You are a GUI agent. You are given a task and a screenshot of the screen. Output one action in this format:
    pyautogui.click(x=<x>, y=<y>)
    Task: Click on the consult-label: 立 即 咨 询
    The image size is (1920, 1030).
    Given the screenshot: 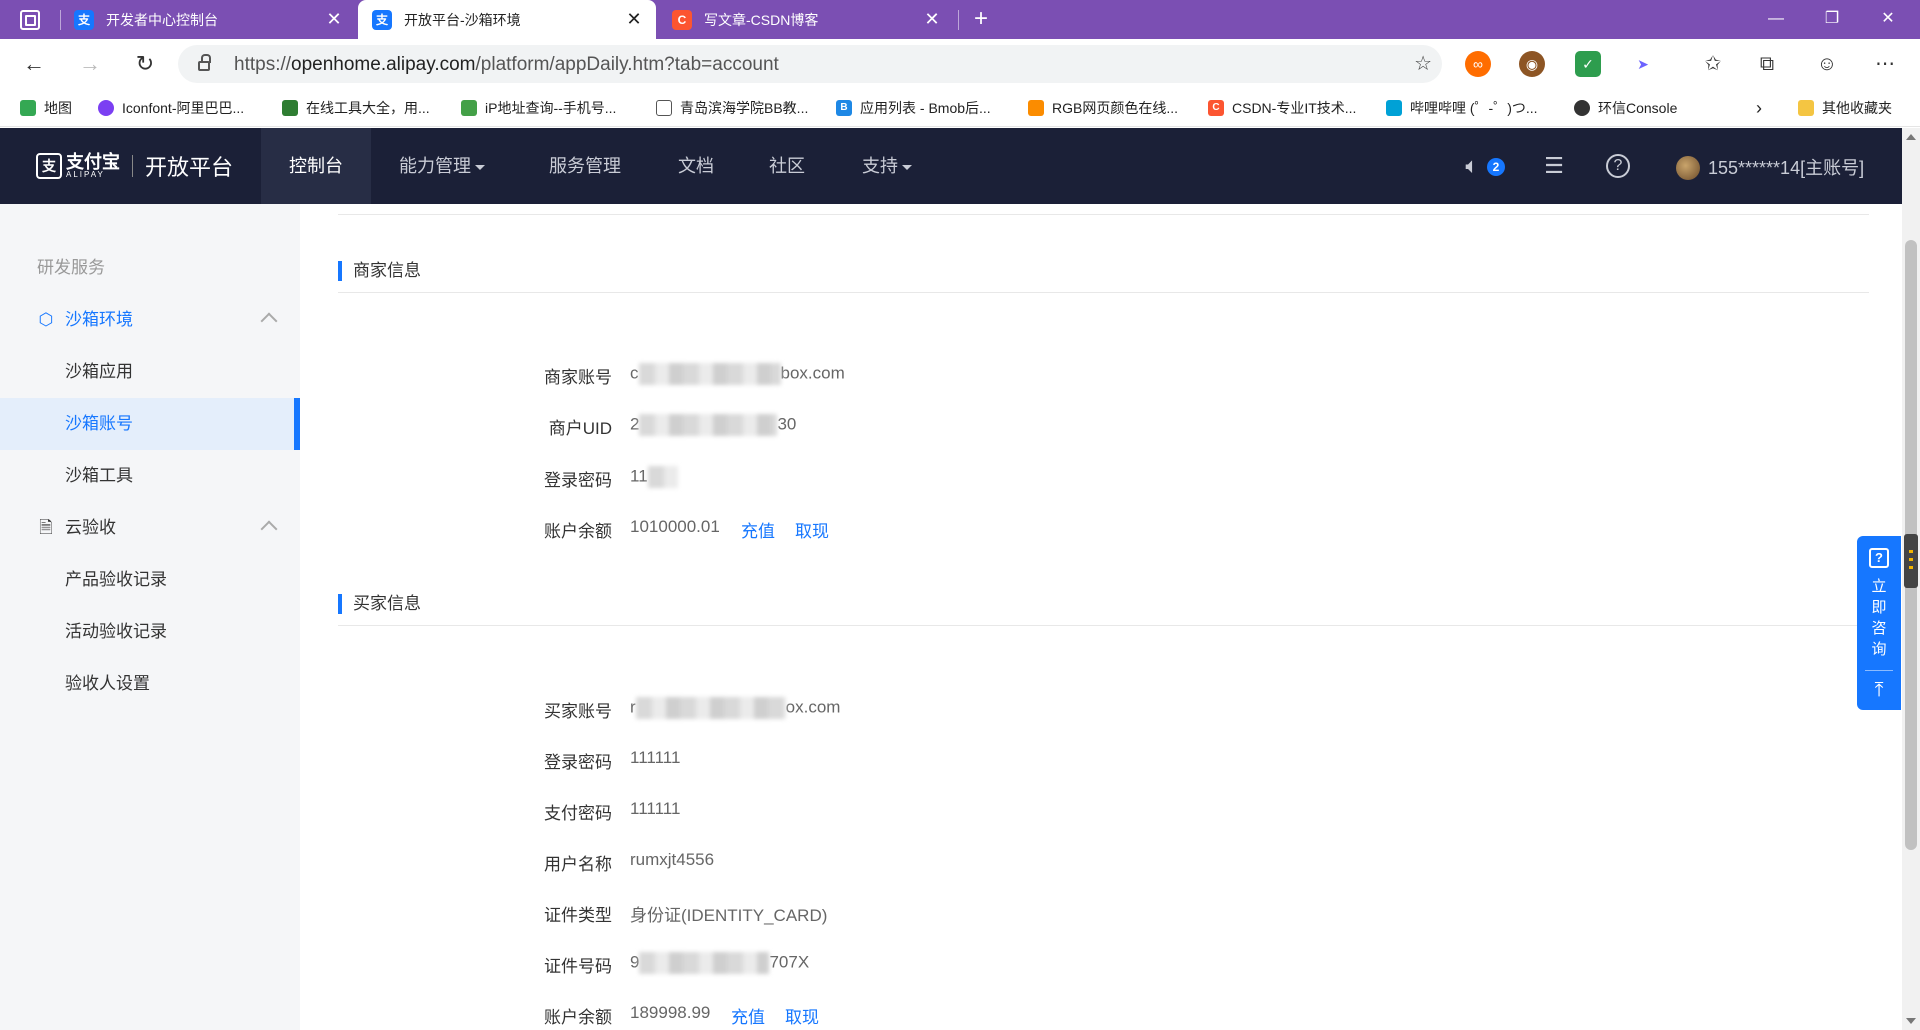 What is the action you would take?
    pyautogui.click(x=1879, y=618)
    